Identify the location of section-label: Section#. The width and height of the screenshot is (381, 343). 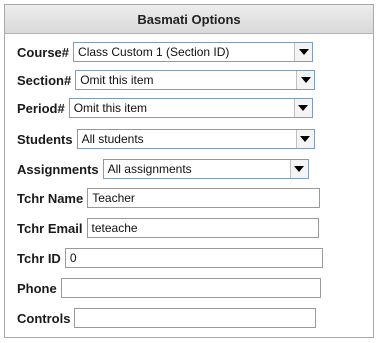
(44, 80).